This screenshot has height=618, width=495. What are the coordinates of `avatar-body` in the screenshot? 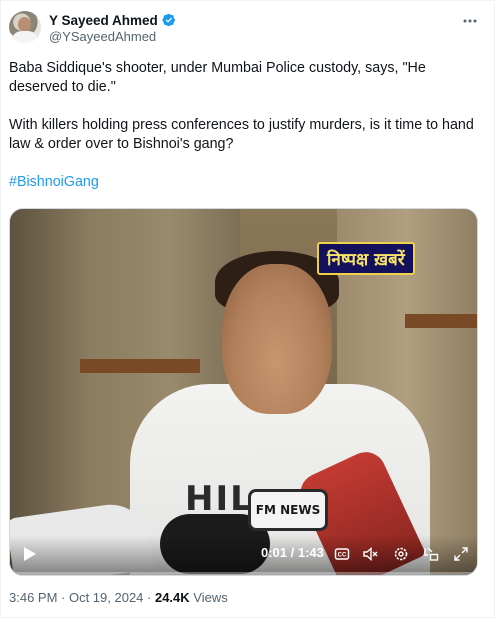 It's located at (25, 37).